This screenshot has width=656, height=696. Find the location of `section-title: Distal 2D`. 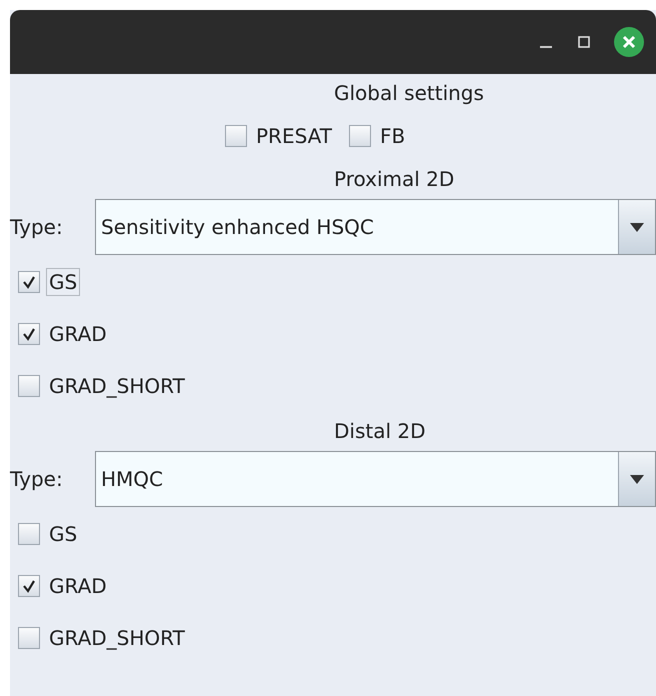

section-title: Distal 2D is located at coordinates (380, 431).